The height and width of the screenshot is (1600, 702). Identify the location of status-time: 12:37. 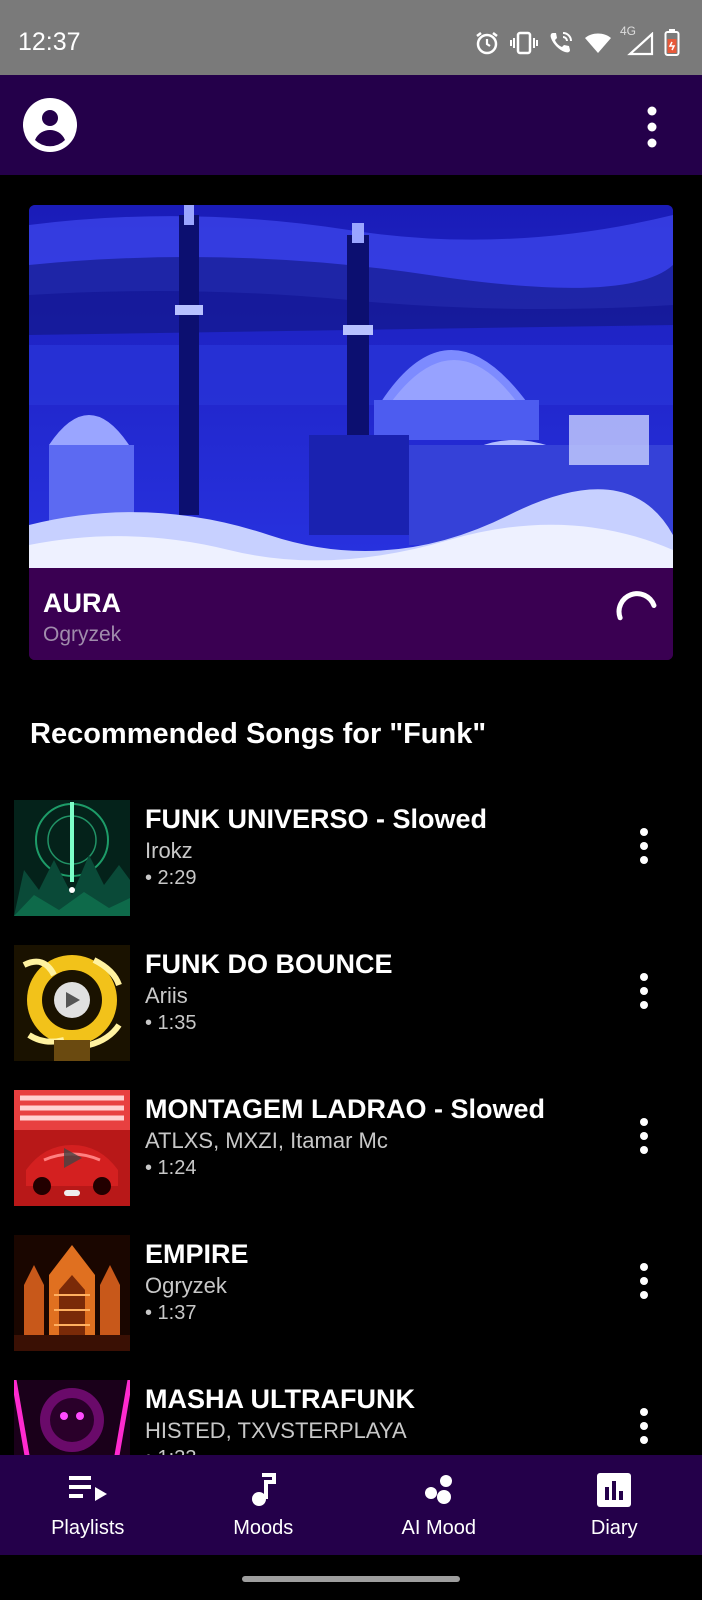
(49, 42).